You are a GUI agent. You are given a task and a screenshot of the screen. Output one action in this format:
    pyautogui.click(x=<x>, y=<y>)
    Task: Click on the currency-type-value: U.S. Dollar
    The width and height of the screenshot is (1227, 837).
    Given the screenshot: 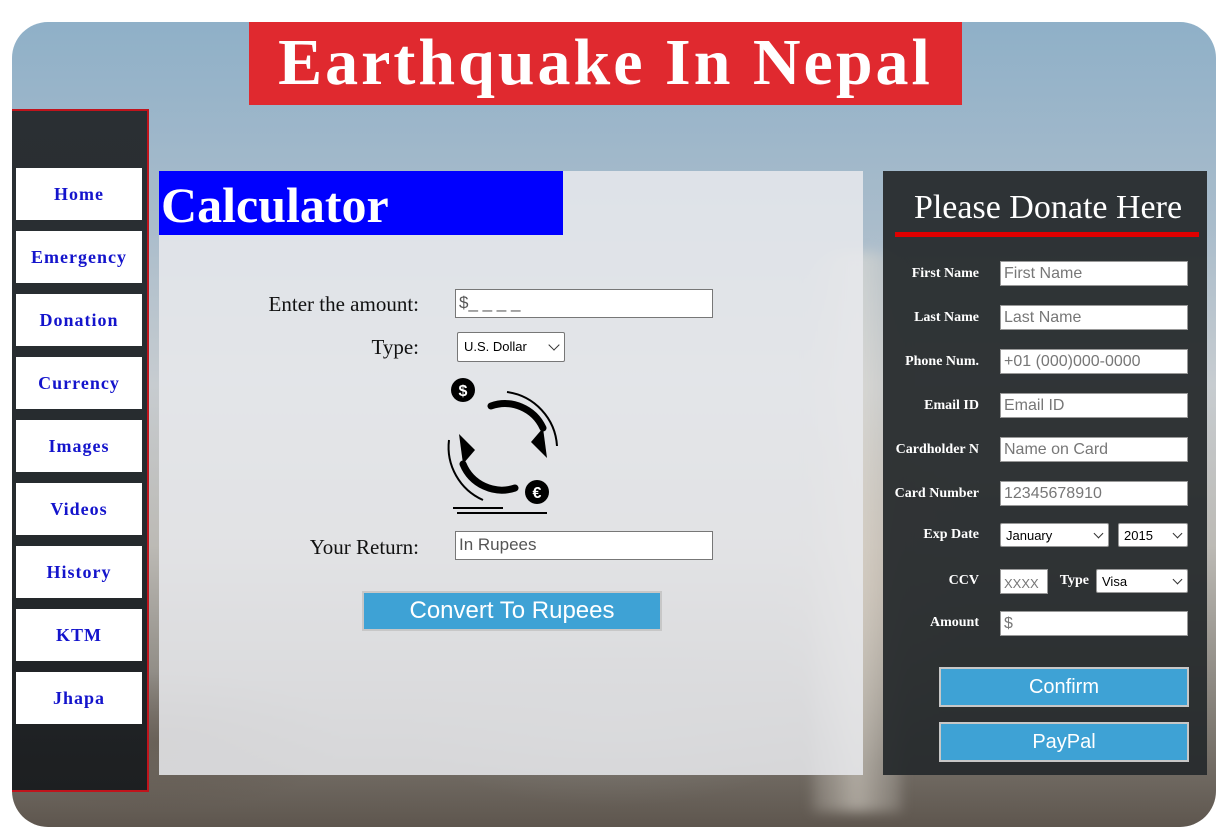 What is the action you would take?
    pyautogui.click(x=495, y=346)
    